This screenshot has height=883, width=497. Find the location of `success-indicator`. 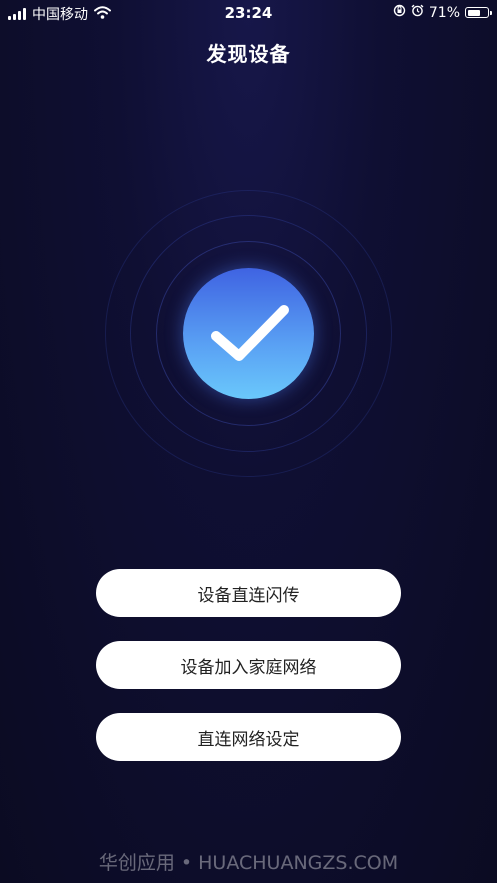

success-indicator is located at coordinates (248, 333).